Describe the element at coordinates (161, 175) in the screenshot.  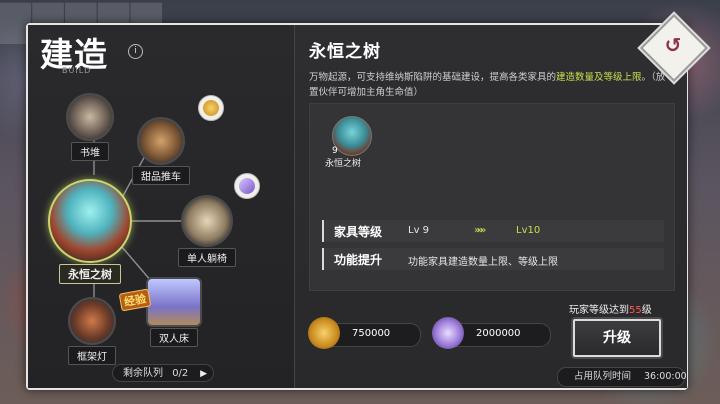
I see `node-label: 甜品推车` at that location.